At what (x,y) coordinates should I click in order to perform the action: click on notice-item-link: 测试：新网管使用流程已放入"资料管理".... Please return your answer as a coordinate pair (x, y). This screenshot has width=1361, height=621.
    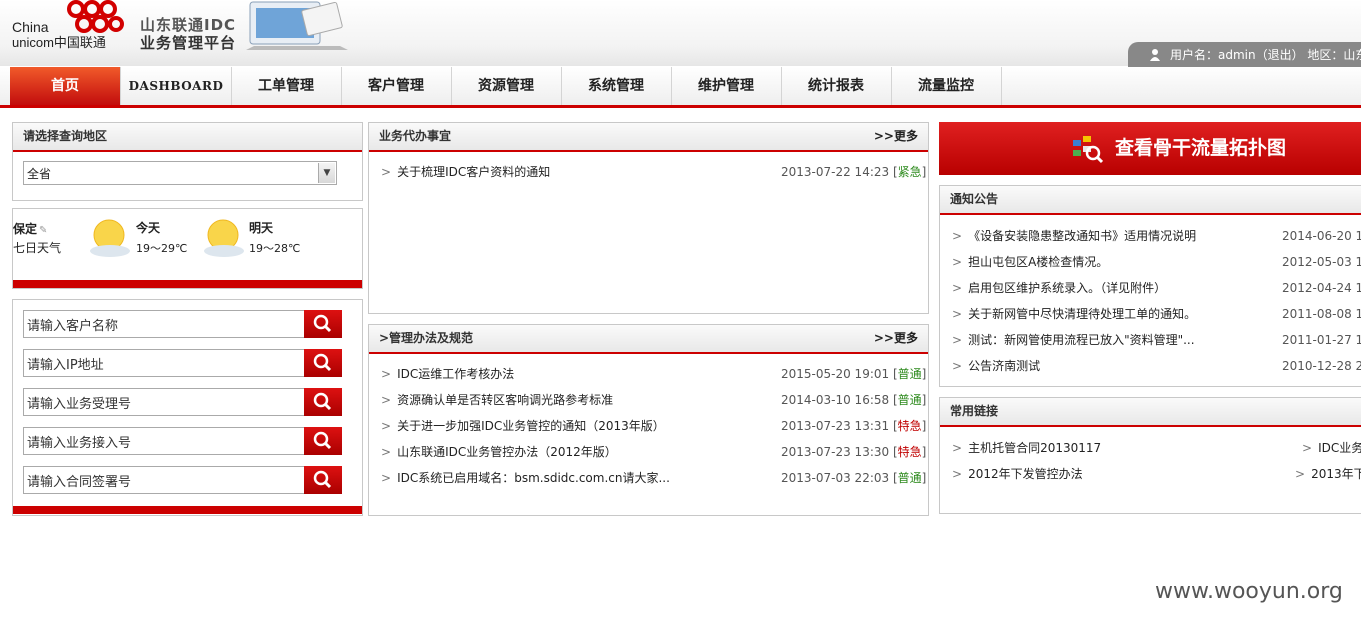
    Looking at the image, I should click on (1081, 340).